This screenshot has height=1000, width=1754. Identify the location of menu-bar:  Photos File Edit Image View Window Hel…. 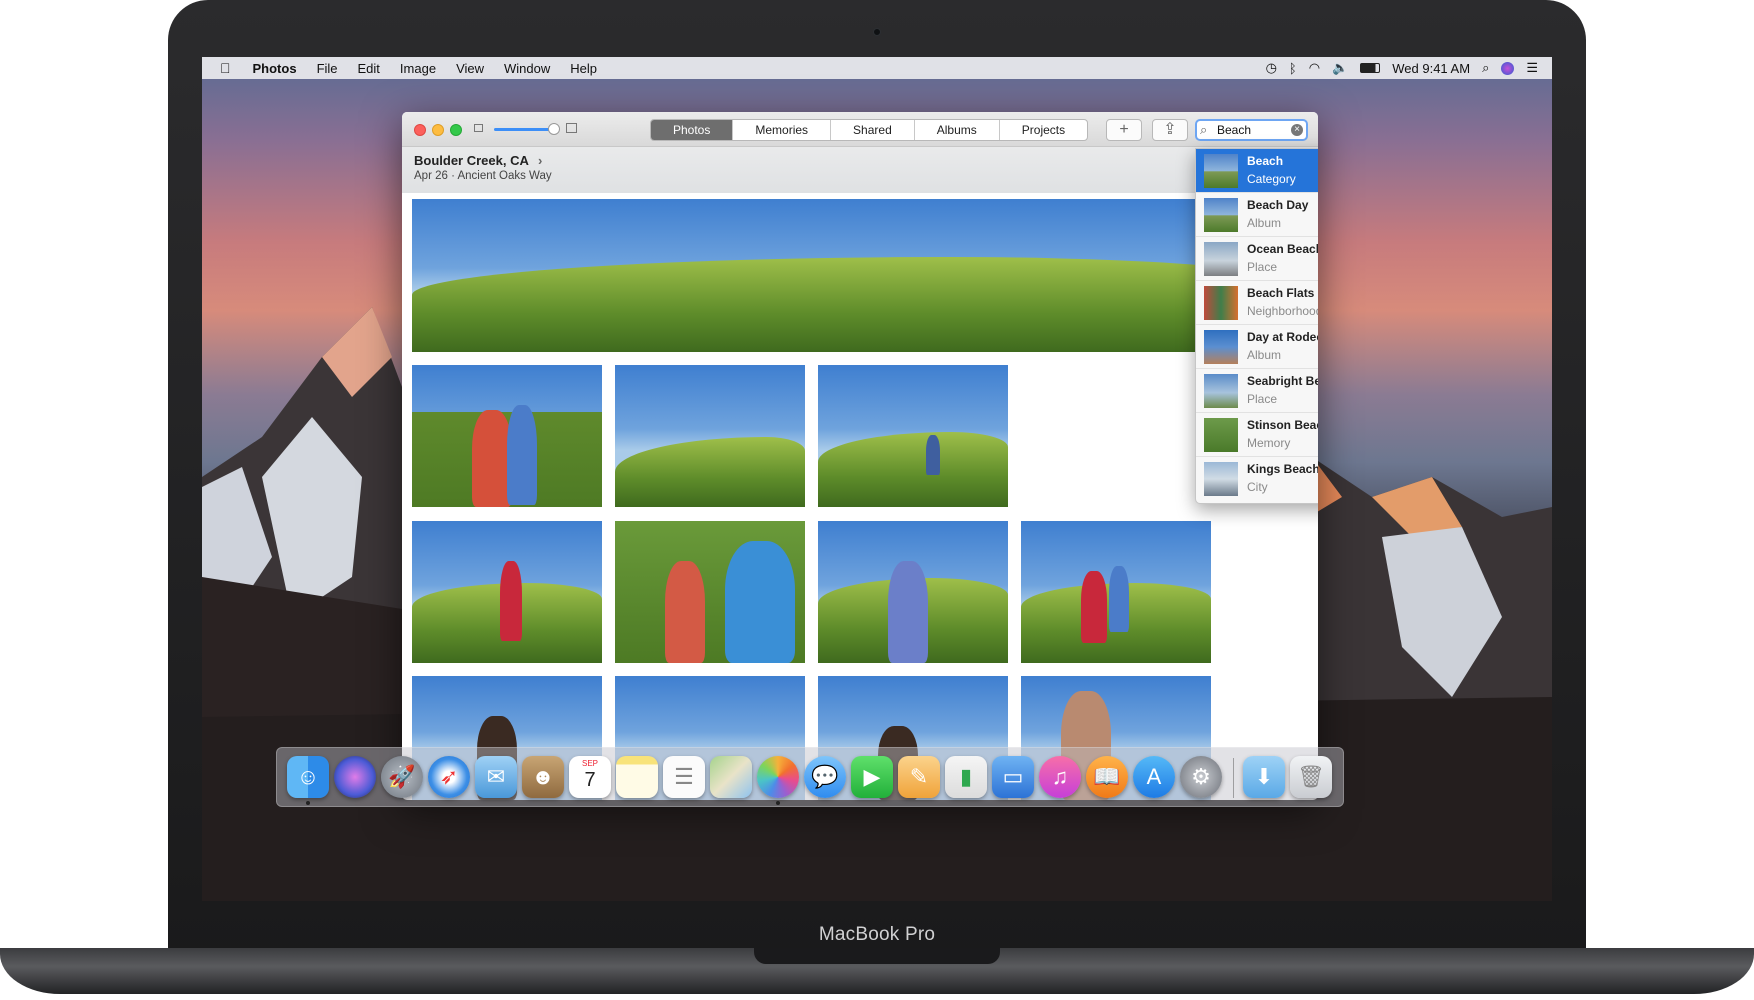
(877, 68).